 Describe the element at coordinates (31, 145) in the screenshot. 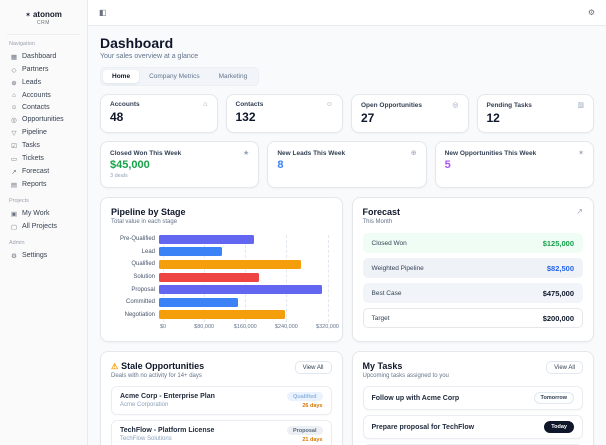

I see `sidebar-item-label: Tasks` at that location.